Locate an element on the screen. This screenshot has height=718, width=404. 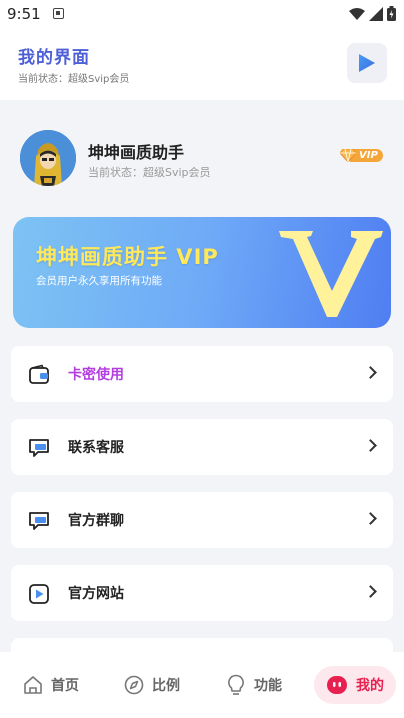
nav-label: 首页 is located at coordinates (65, 686).